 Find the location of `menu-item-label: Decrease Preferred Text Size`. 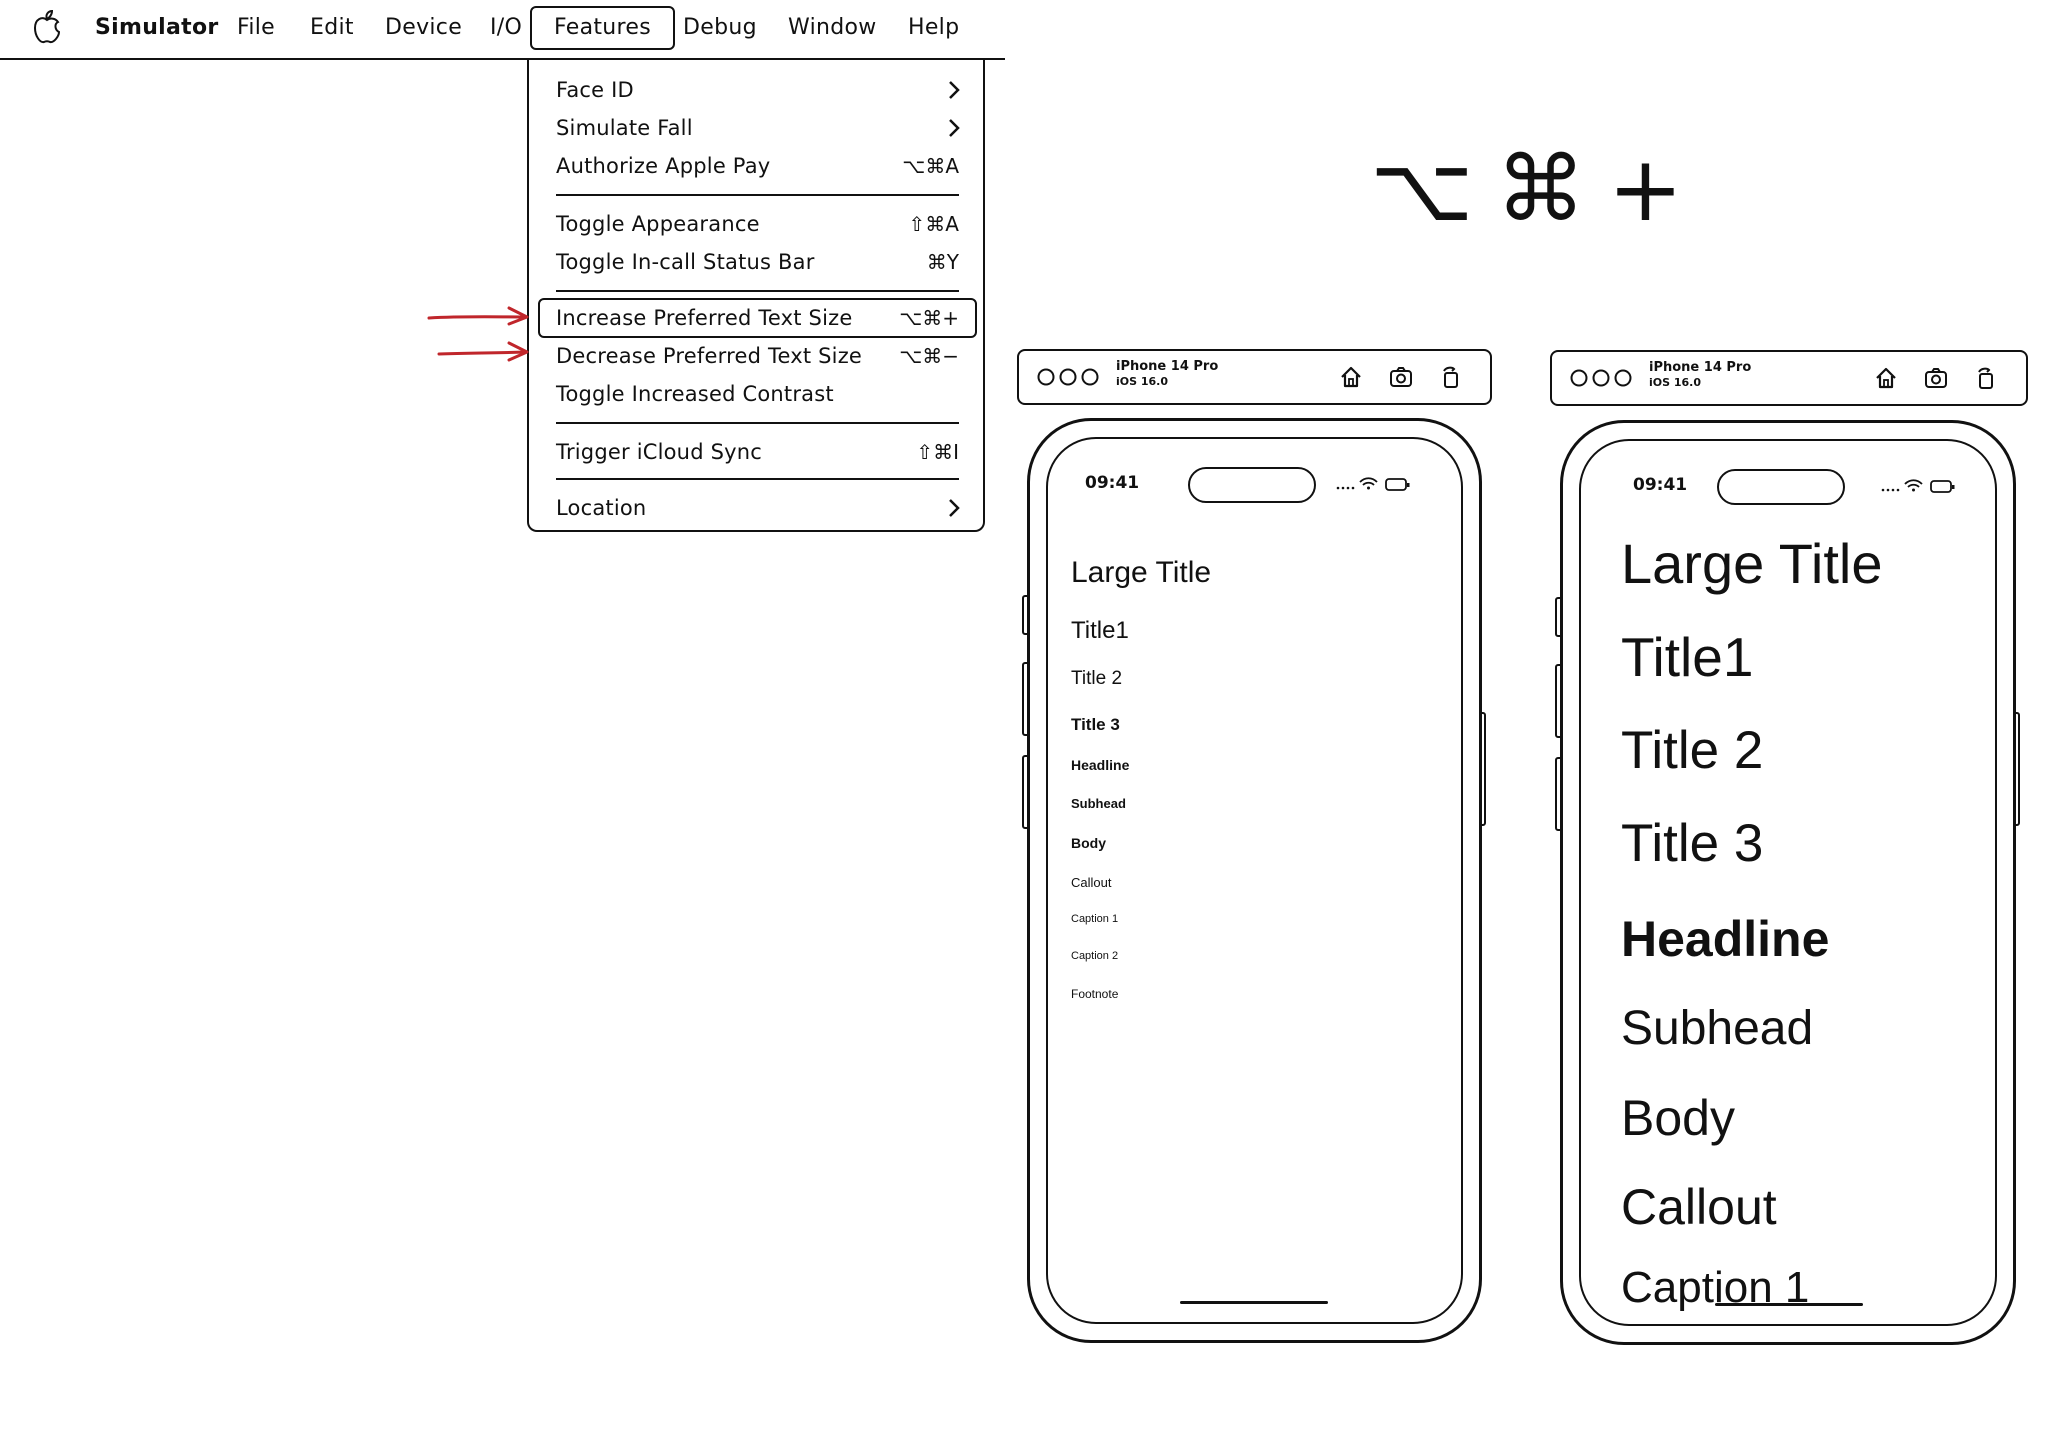

menu-item-label: Decrease Preferred Text Size is located at coordinates (709, 356).